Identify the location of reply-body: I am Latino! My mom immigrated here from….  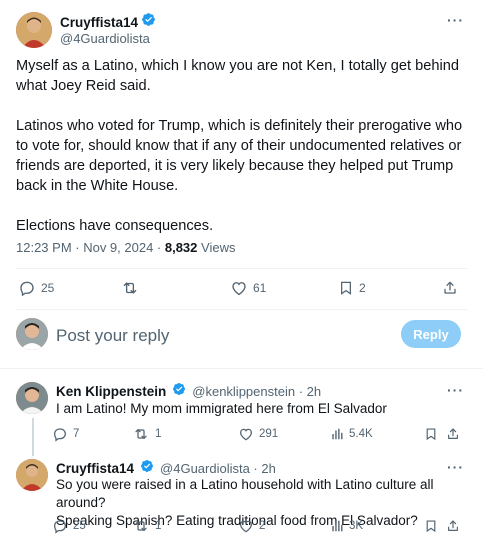
(221, 408).